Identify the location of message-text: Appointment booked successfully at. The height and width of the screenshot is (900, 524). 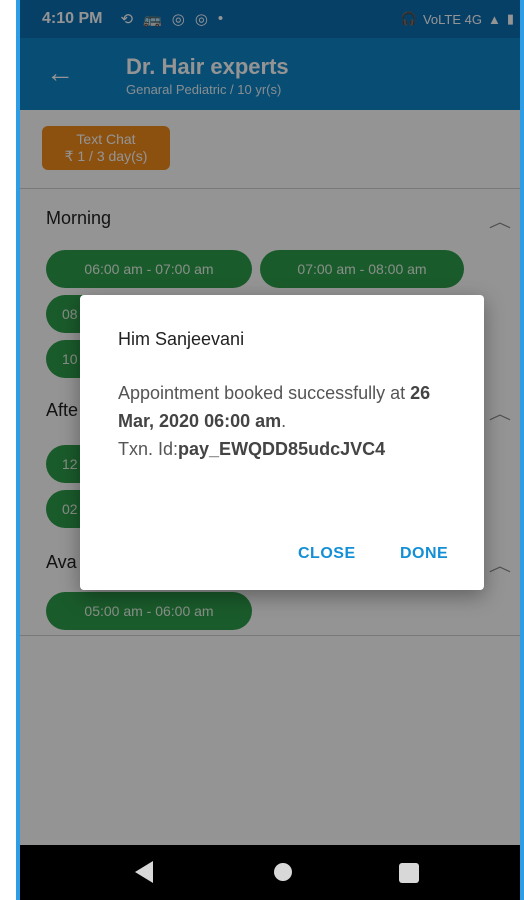
(264, 393).